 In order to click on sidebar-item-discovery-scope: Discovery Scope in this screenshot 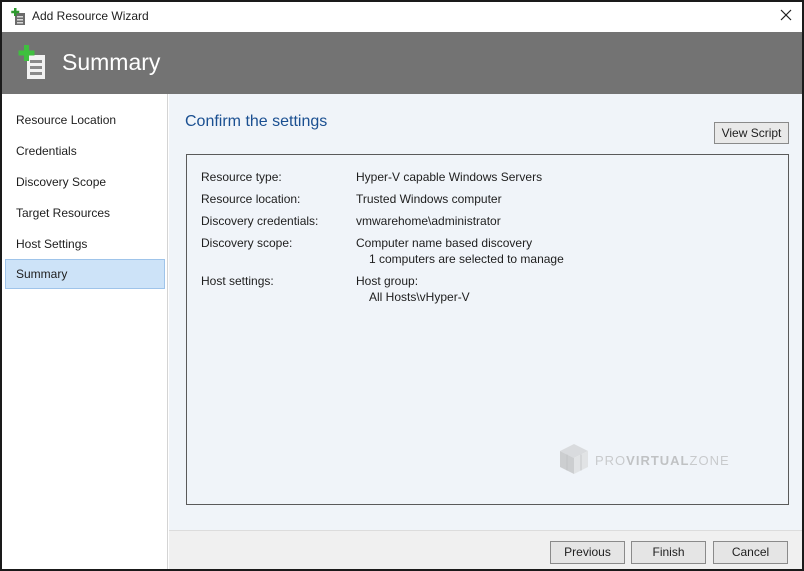, I will do `click(85, 182)`.